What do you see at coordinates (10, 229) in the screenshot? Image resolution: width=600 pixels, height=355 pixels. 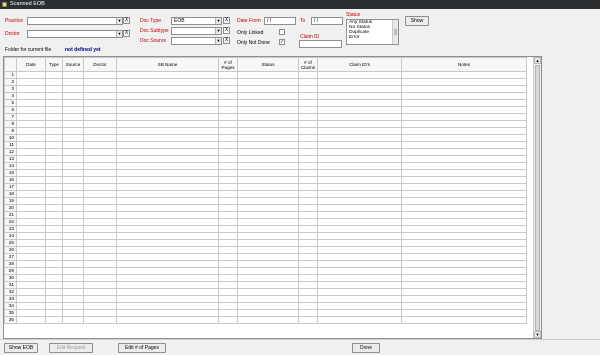 I see `row-number: 23` at bounding box center [10, 229].